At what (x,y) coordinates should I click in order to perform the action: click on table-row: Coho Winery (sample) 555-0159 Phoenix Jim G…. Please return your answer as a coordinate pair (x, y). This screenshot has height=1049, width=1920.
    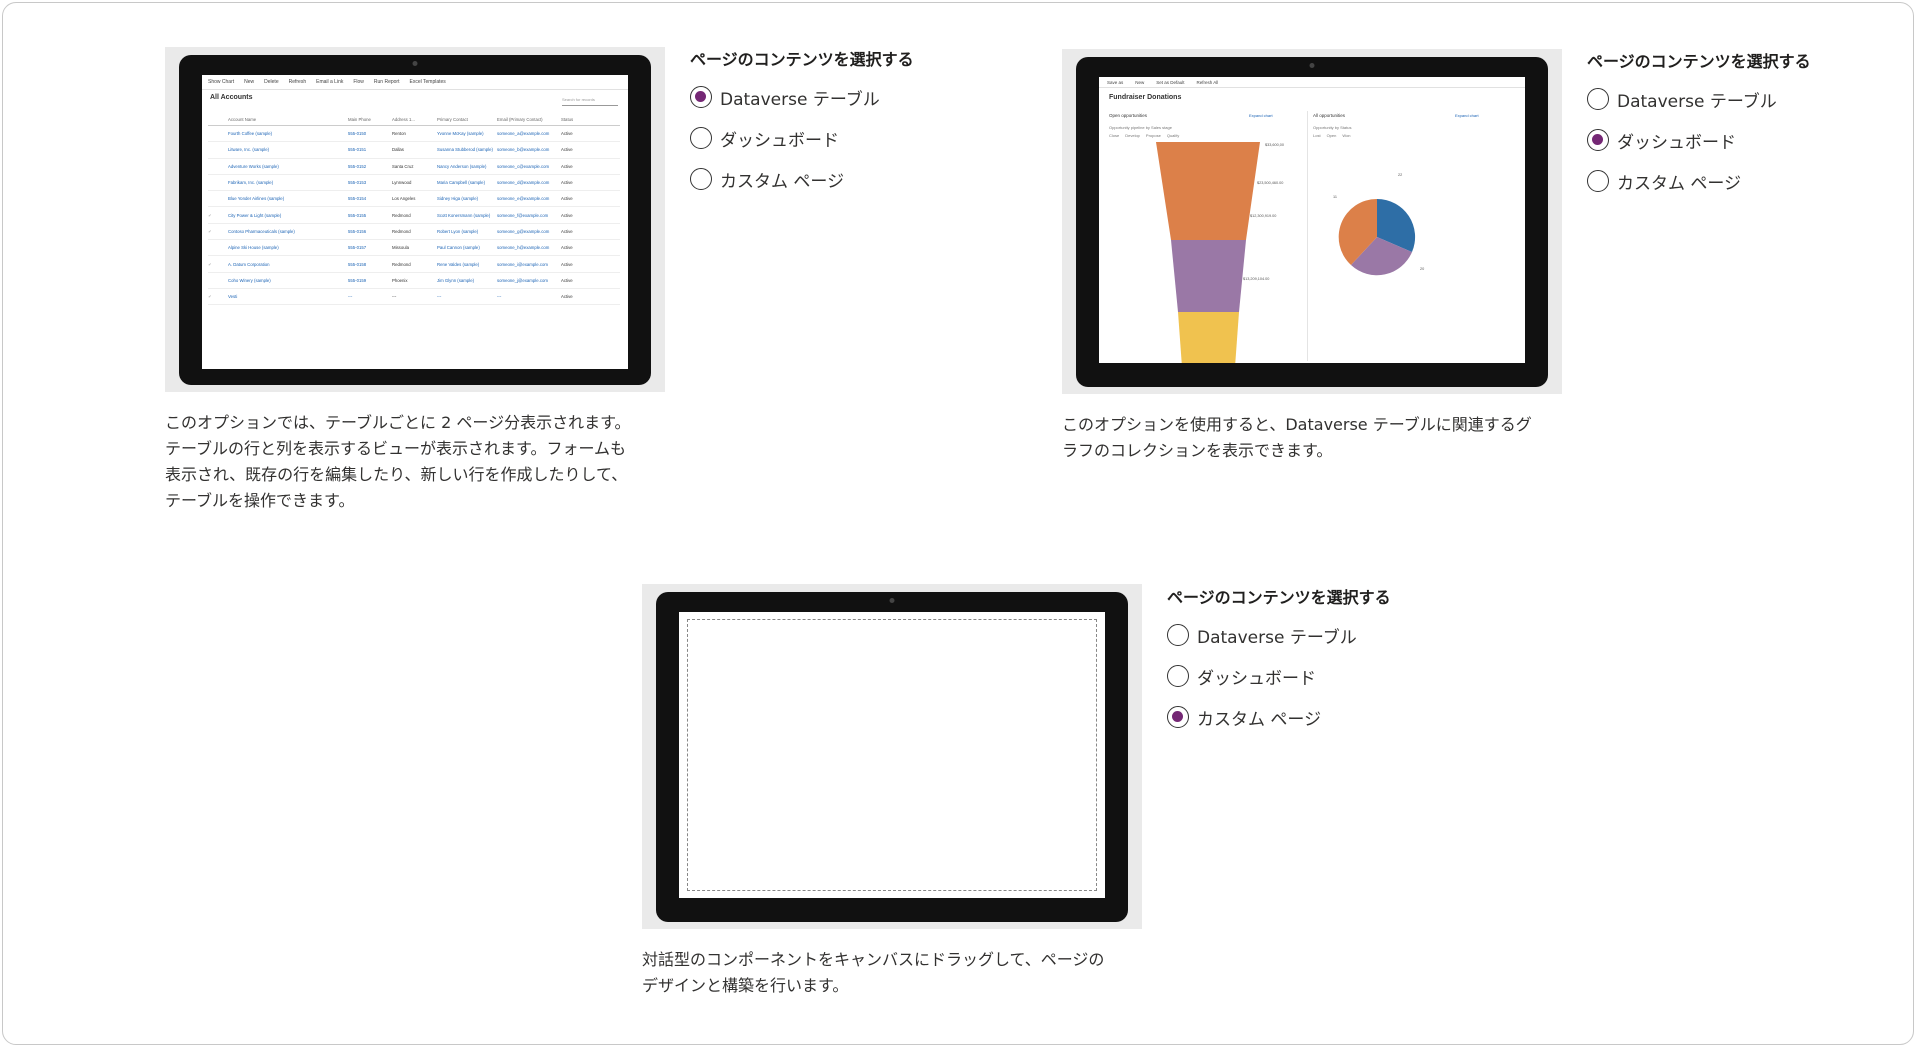
    Looking at the image, I should click on (414, 281).